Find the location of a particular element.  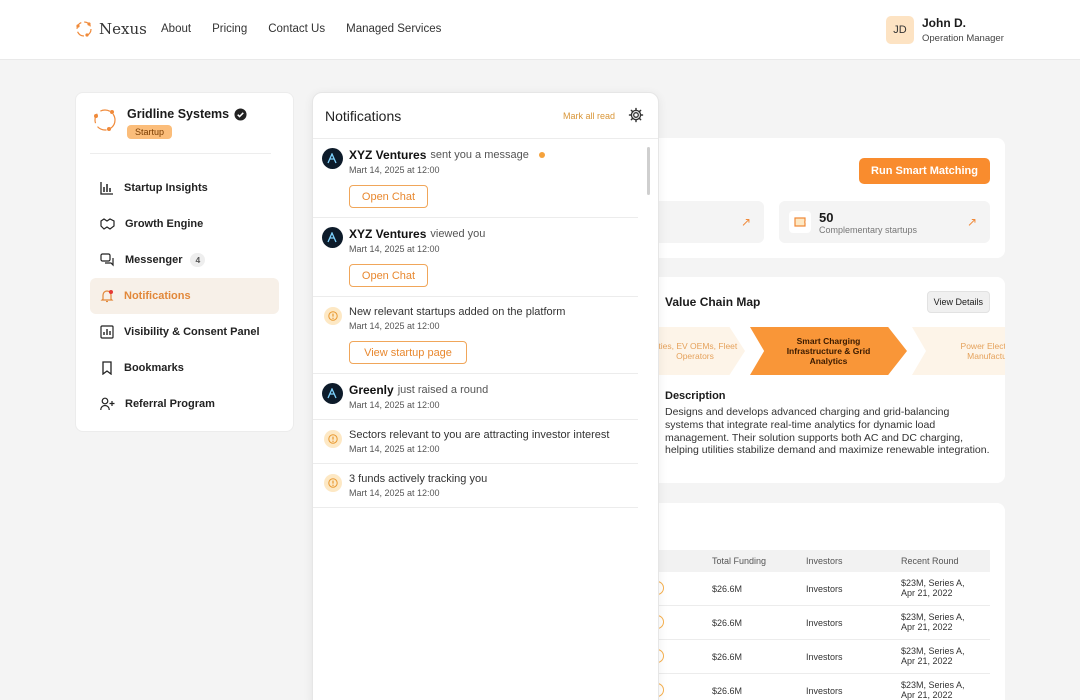

puzzle-icon is located at coordinates (800, 222).